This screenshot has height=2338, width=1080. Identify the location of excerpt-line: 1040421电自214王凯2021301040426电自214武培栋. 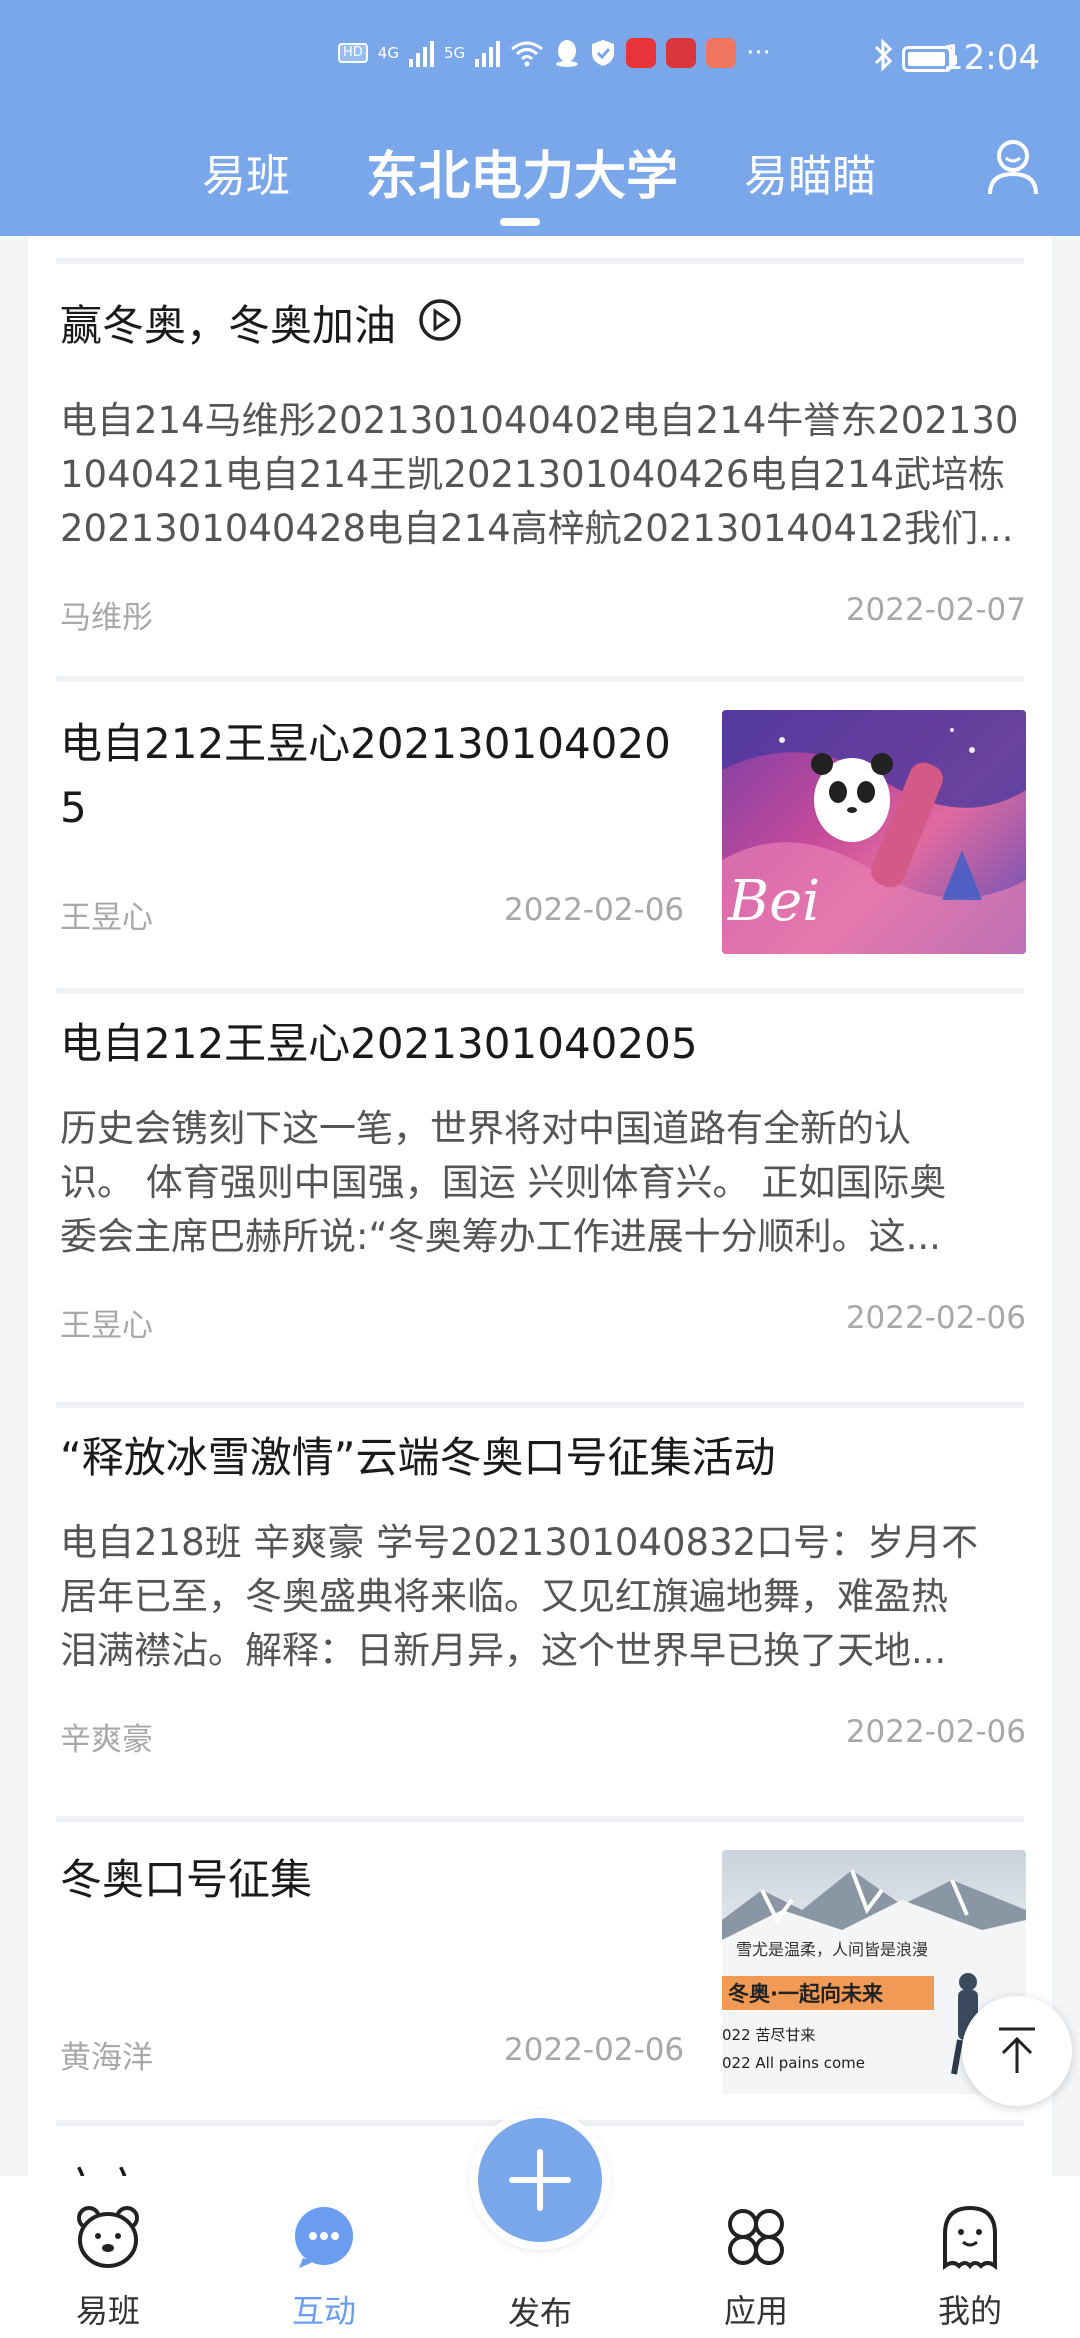
(533, 474).